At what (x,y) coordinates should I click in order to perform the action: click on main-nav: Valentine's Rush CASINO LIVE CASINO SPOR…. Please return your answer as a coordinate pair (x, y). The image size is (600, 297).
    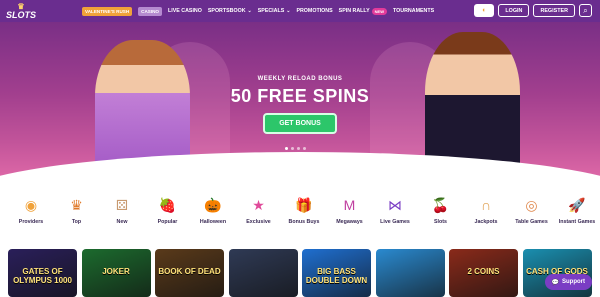
    Looking at the image, I should click on (258, 11).